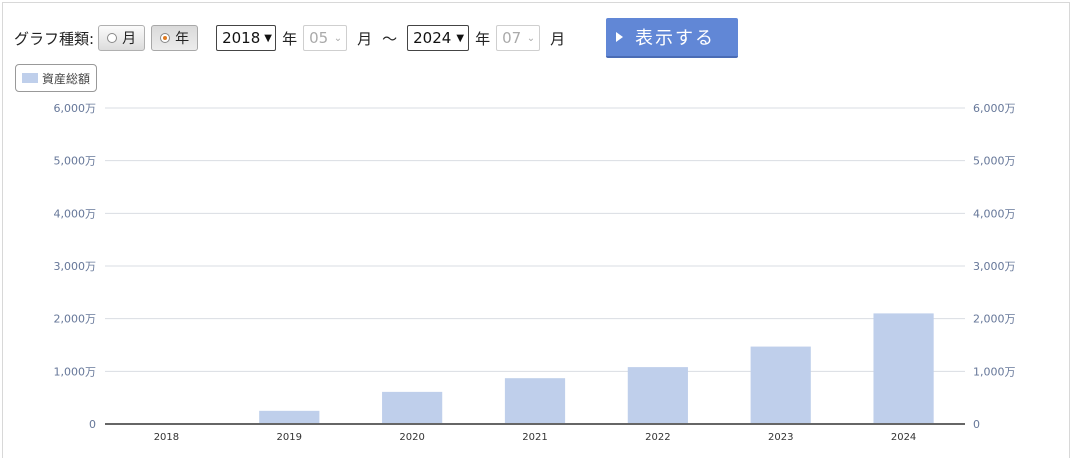 The width and height of the screenshot is (1073, 458). I want to click on x-tick-label: 2023, so click(780, 437).